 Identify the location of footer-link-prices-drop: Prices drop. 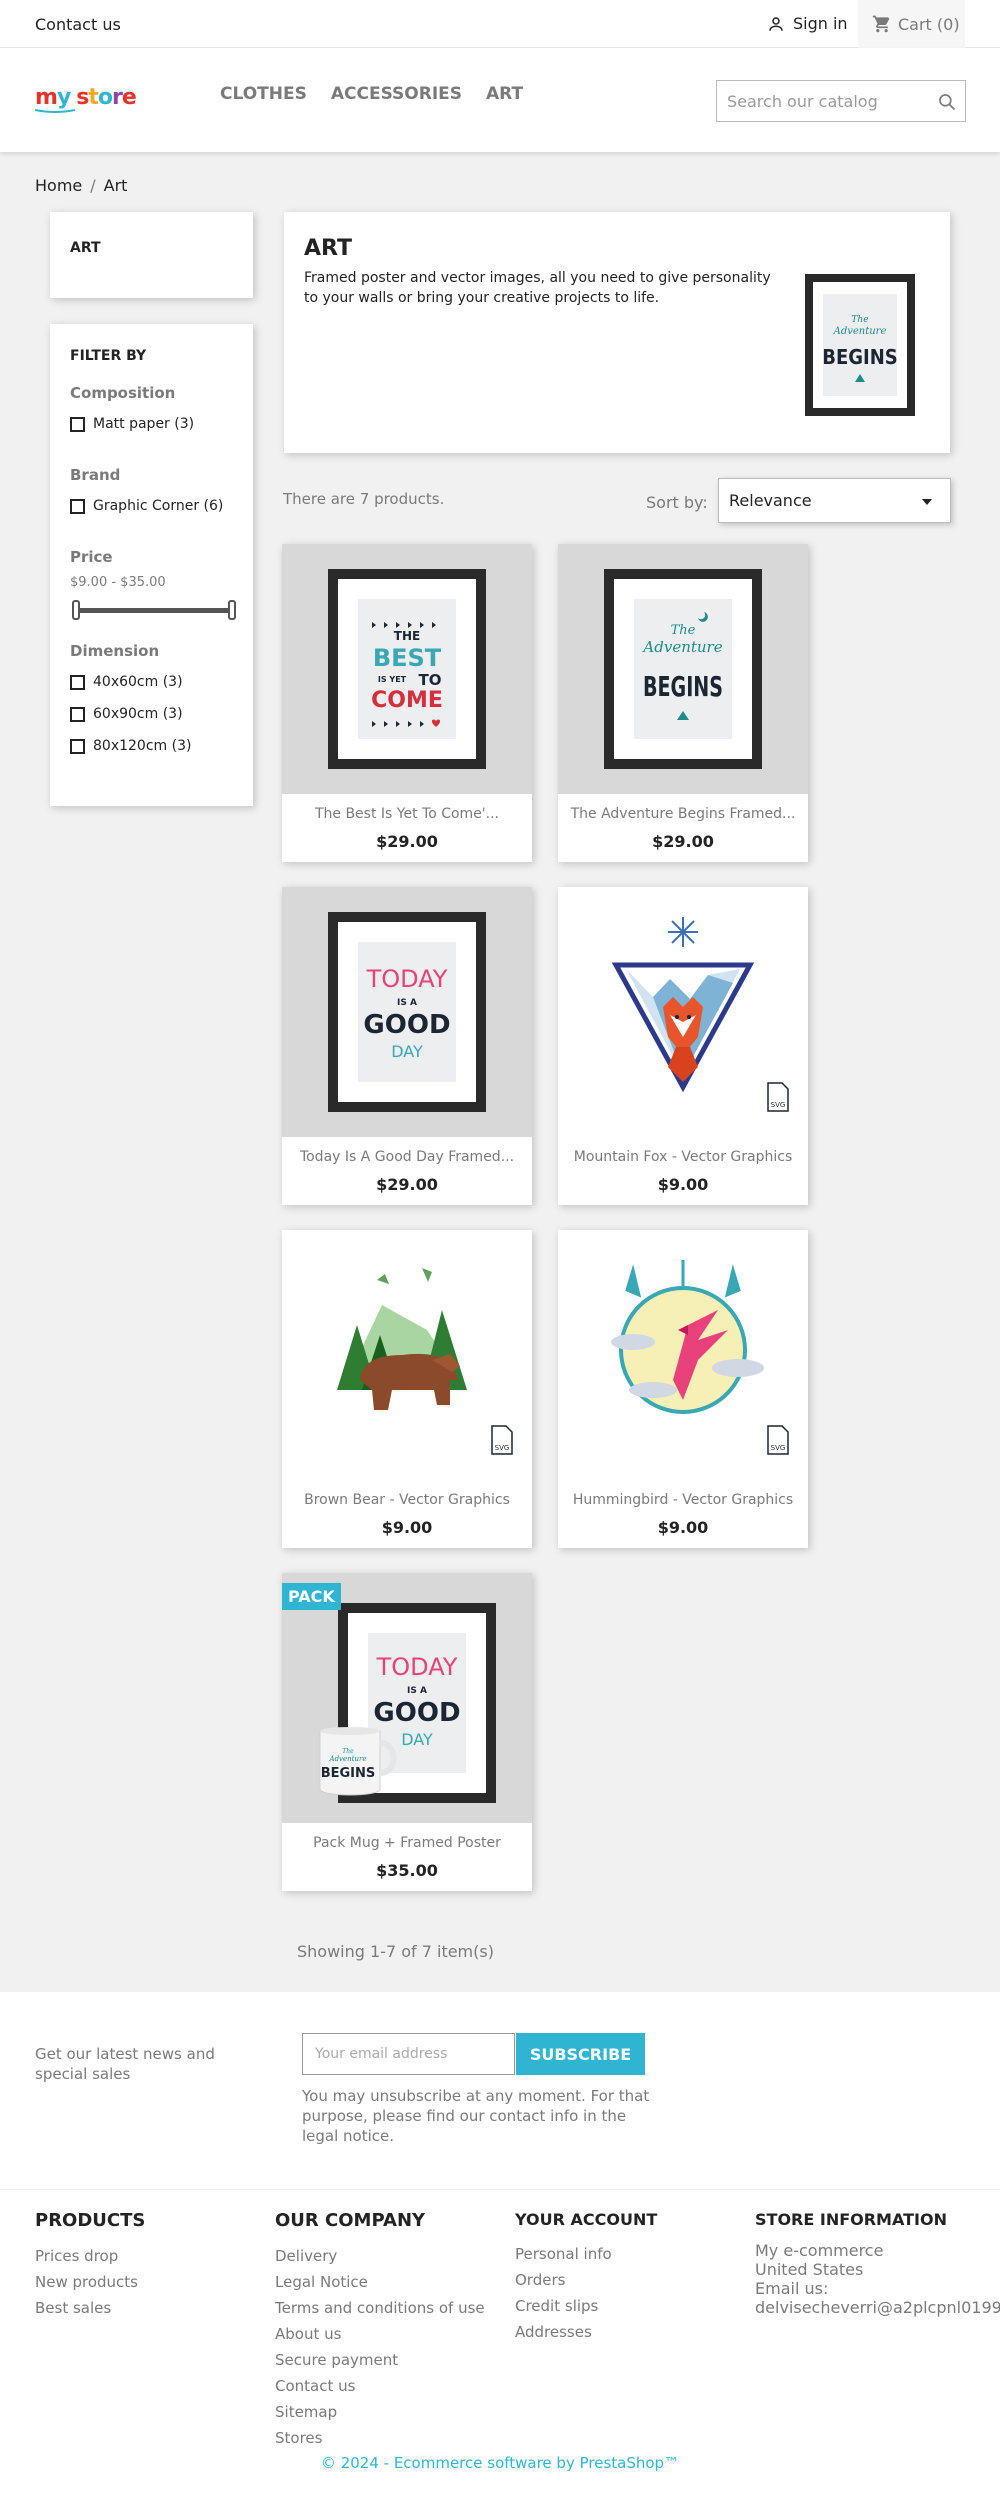
(90, 2256).